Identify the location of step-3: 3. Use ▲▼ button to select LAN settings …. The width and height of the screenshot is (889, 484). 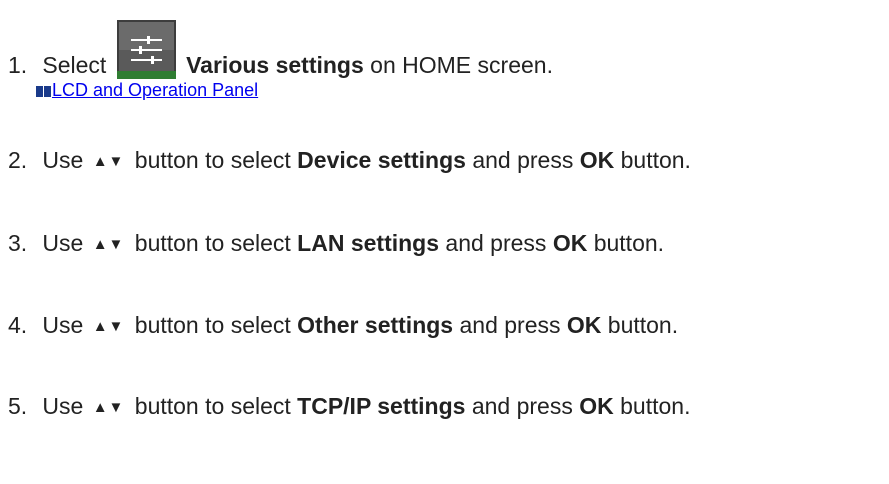
(336, 244).